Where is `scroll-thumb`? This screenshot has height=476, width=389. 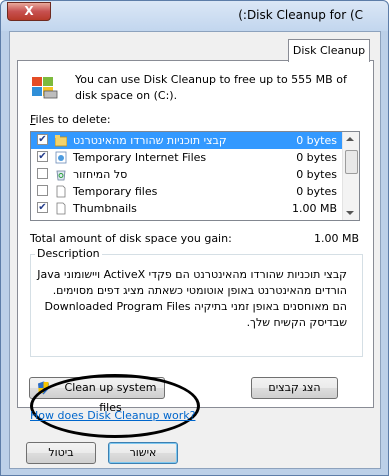 scroll-thumb is located at coordinates (351, 162).